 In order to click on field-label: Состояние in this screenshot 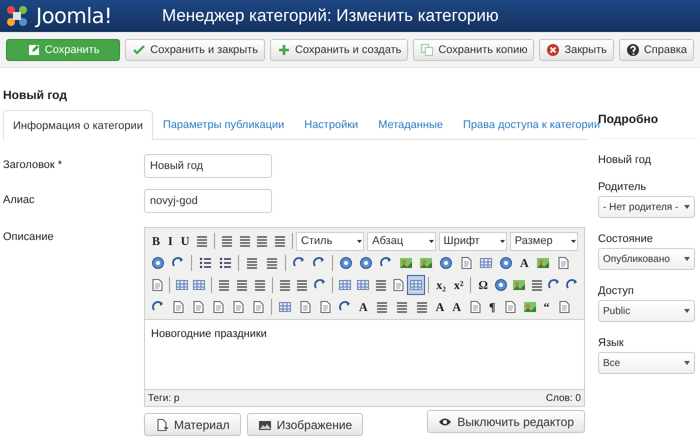, I will do `click(626, 239)`.